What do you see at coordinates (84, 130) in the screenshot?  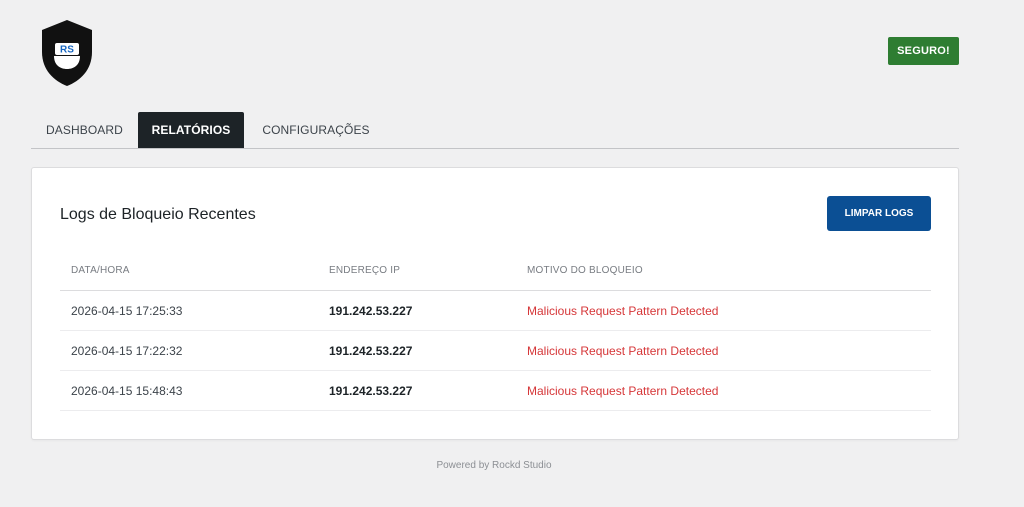 I see `tab-dashboard: DASHBOARD` at bounding box center [84, 130].